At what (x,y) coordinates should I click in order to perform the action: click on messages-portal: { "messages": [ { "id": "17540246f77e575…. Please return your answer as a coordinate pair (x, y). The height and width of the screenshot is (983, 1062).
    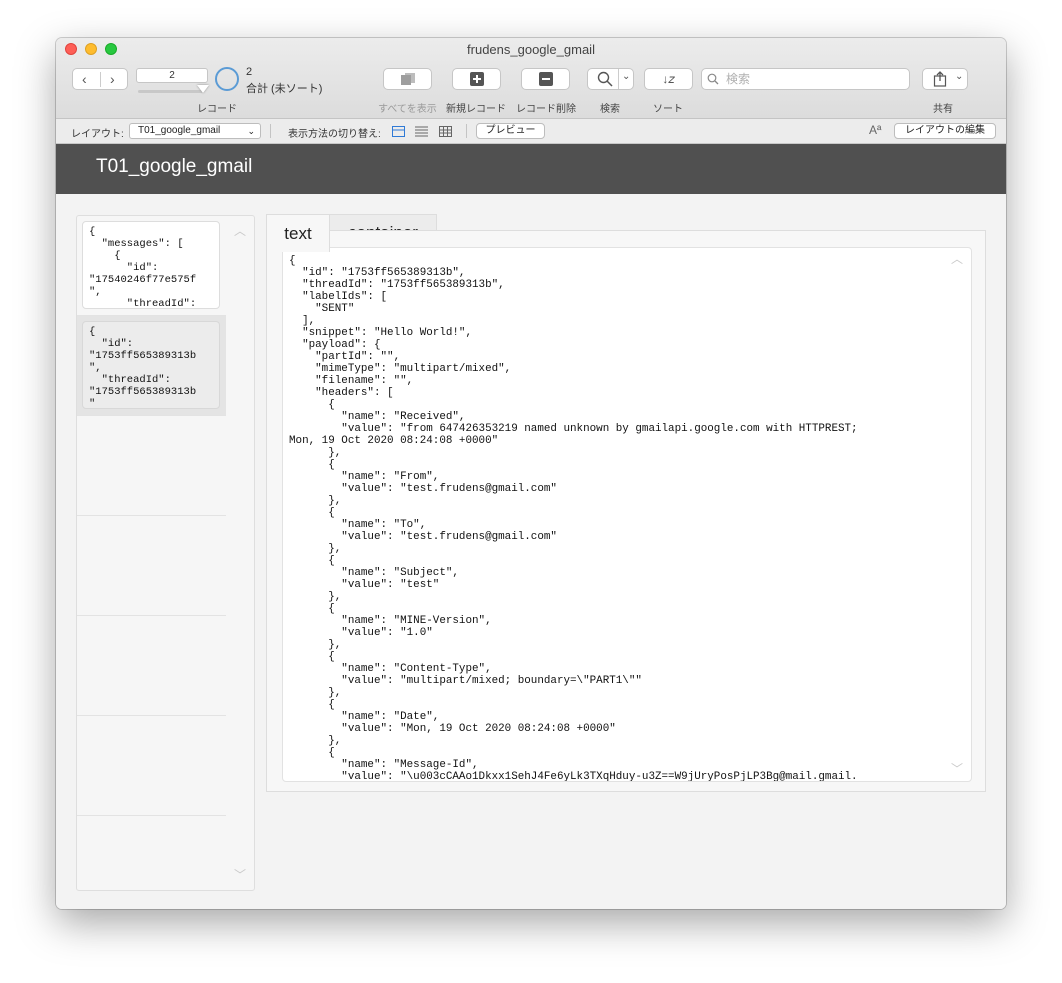
    Looking at the image, I should click on (165, 553).